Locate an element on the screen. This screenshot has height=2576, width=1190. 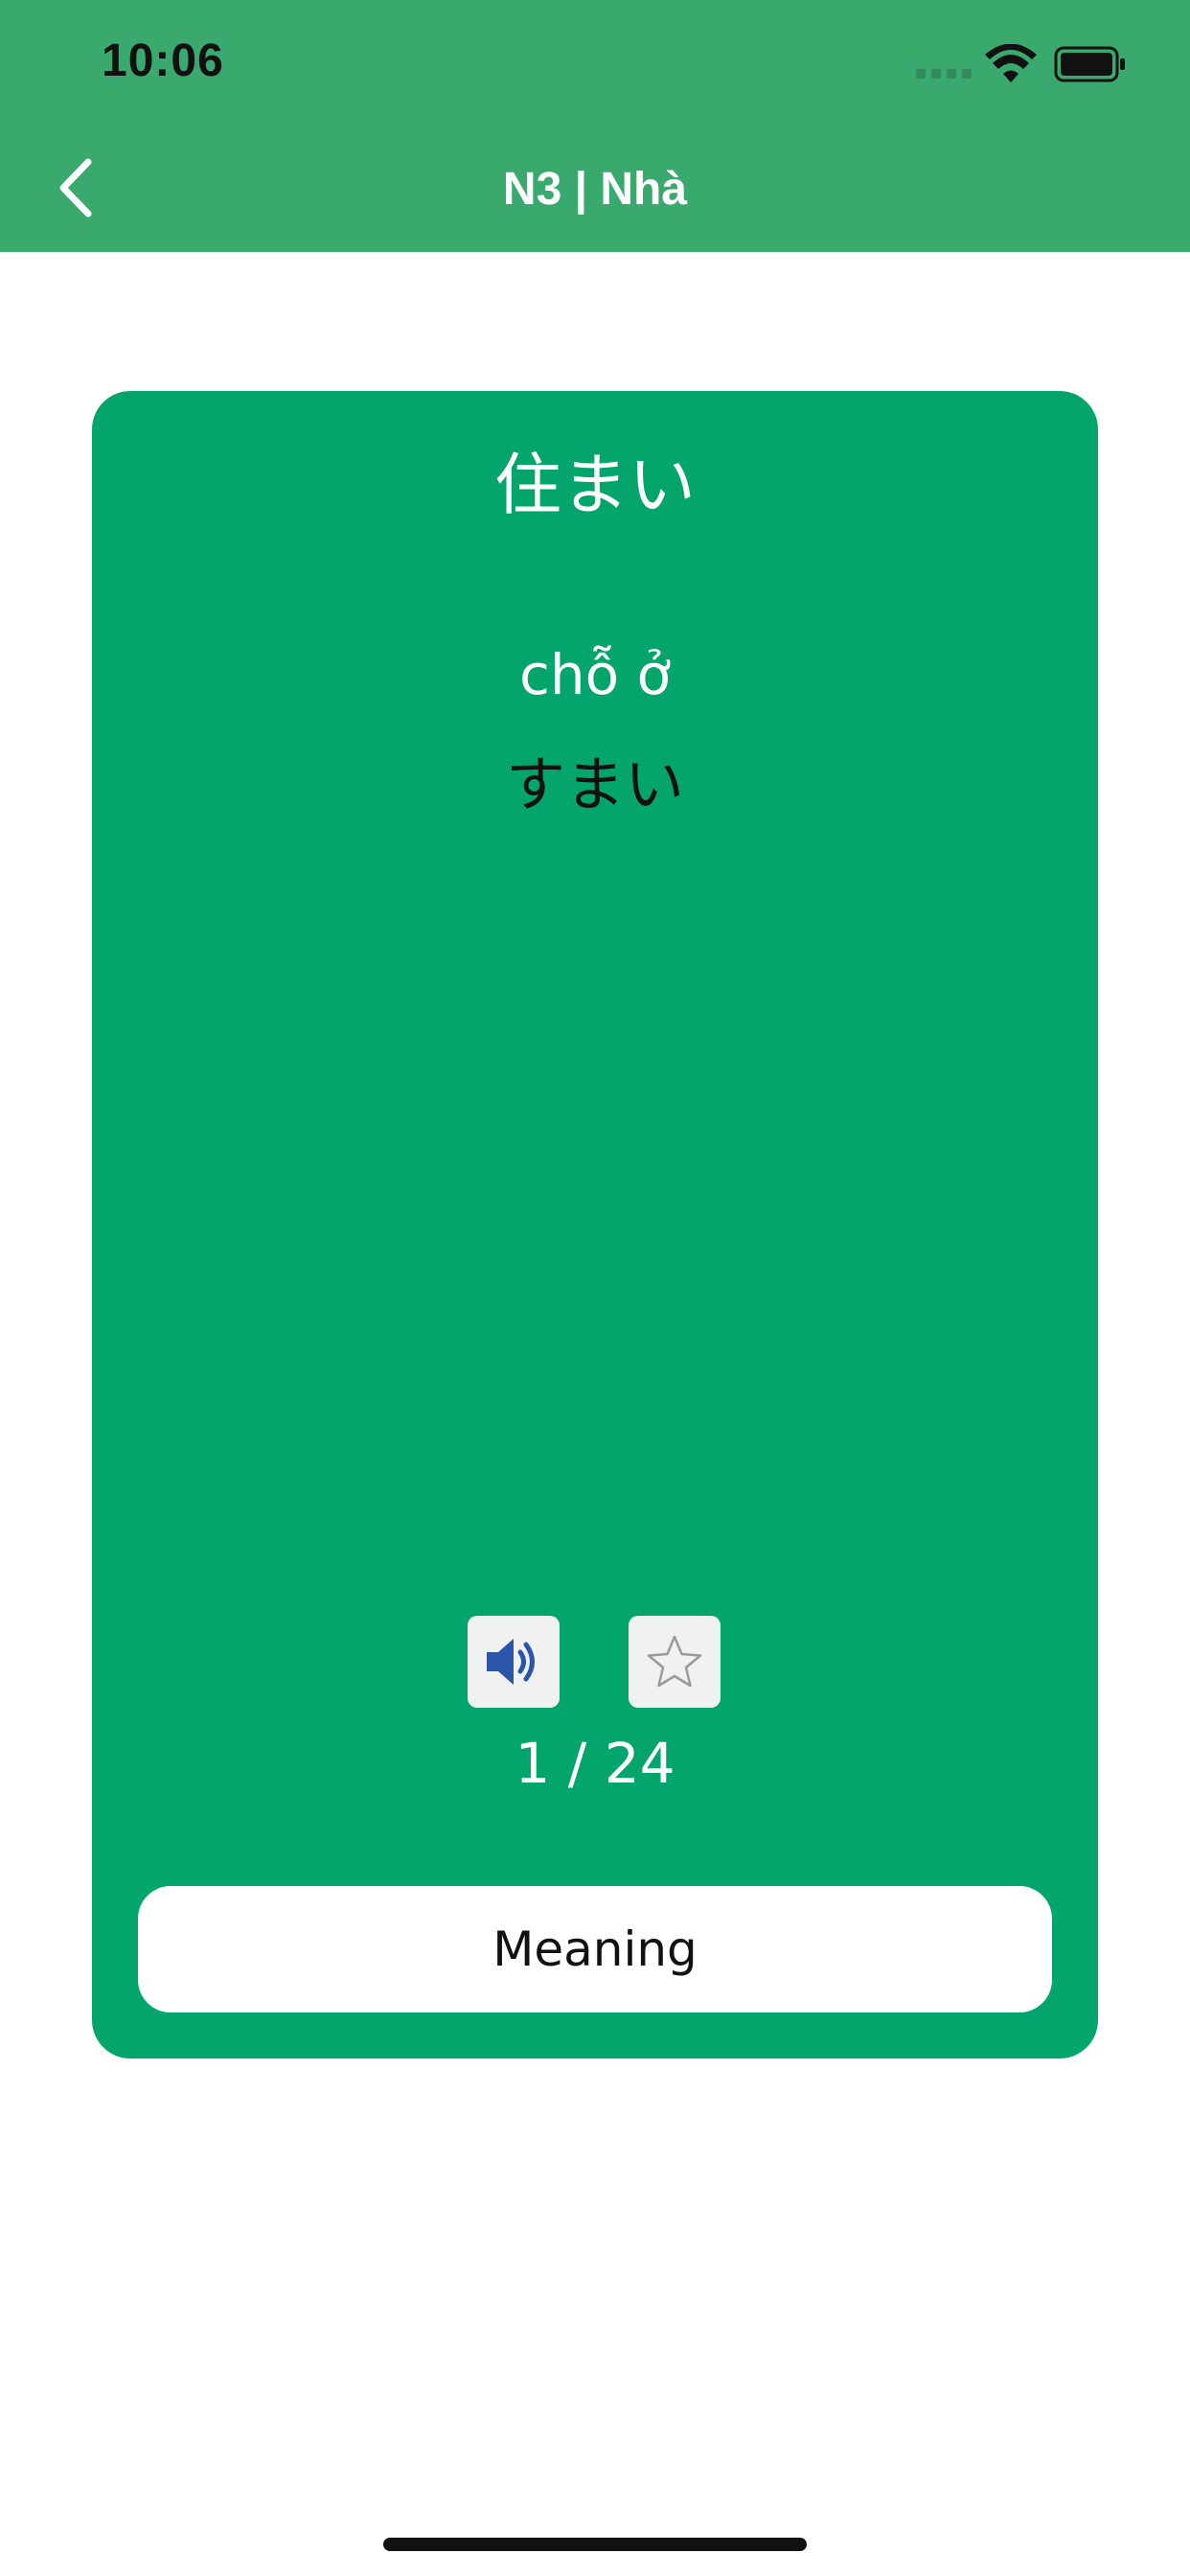
cellular-signal-icon is located at coordinates (944, 74).